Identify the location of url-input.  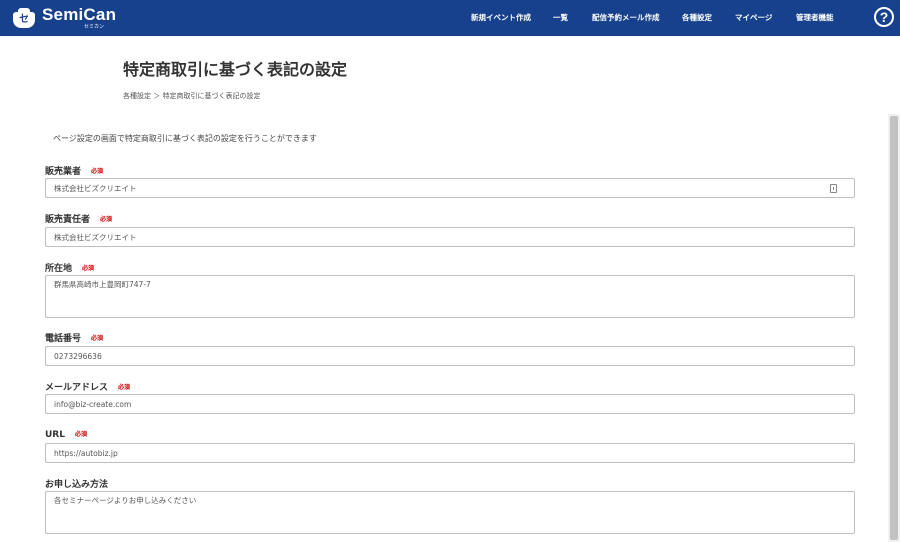
(450, 453).